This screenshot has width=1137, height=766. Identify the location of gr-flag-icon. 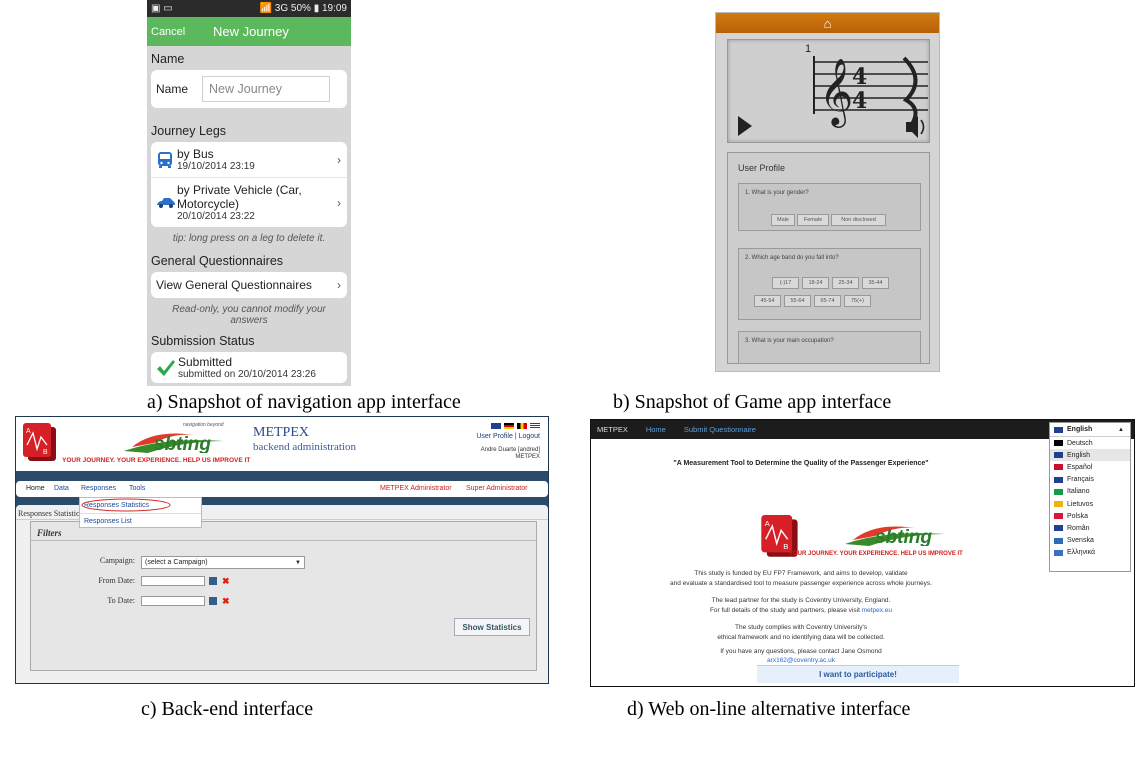
(535, 426).